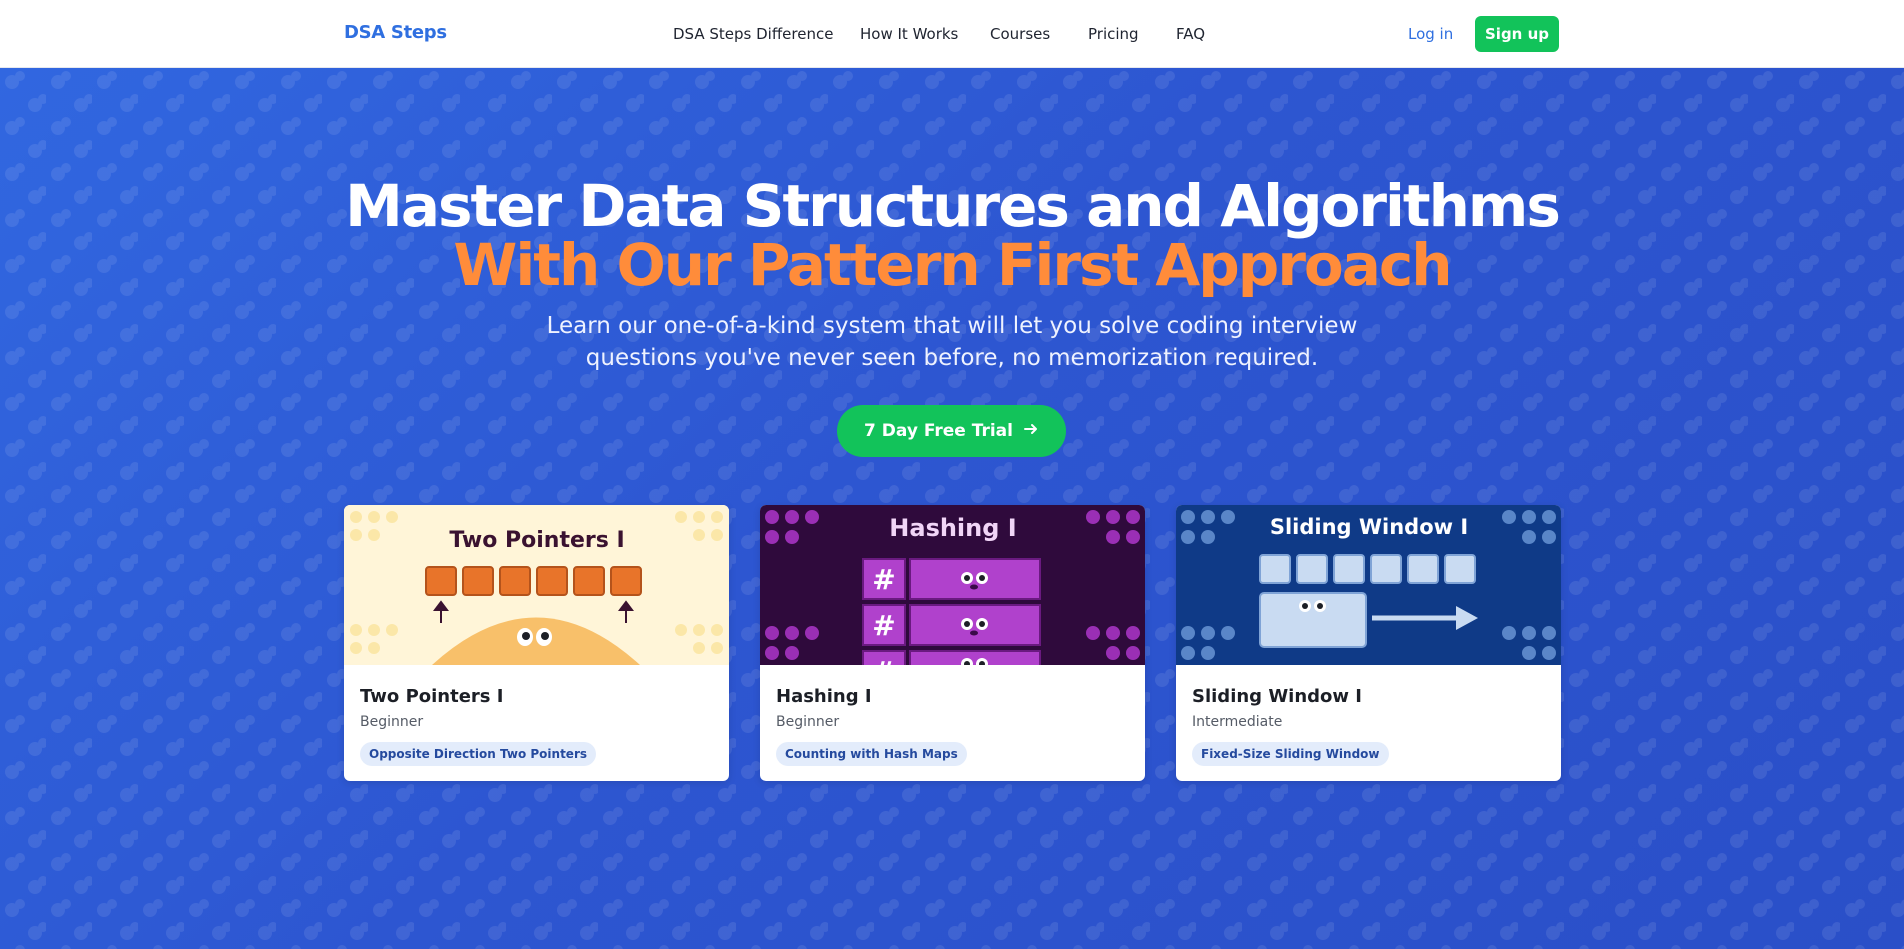  Describe the element at coordinates (953, 206) in the screenshot. I see `hero-headline: Master Data Structures and Algorithms` at that location.